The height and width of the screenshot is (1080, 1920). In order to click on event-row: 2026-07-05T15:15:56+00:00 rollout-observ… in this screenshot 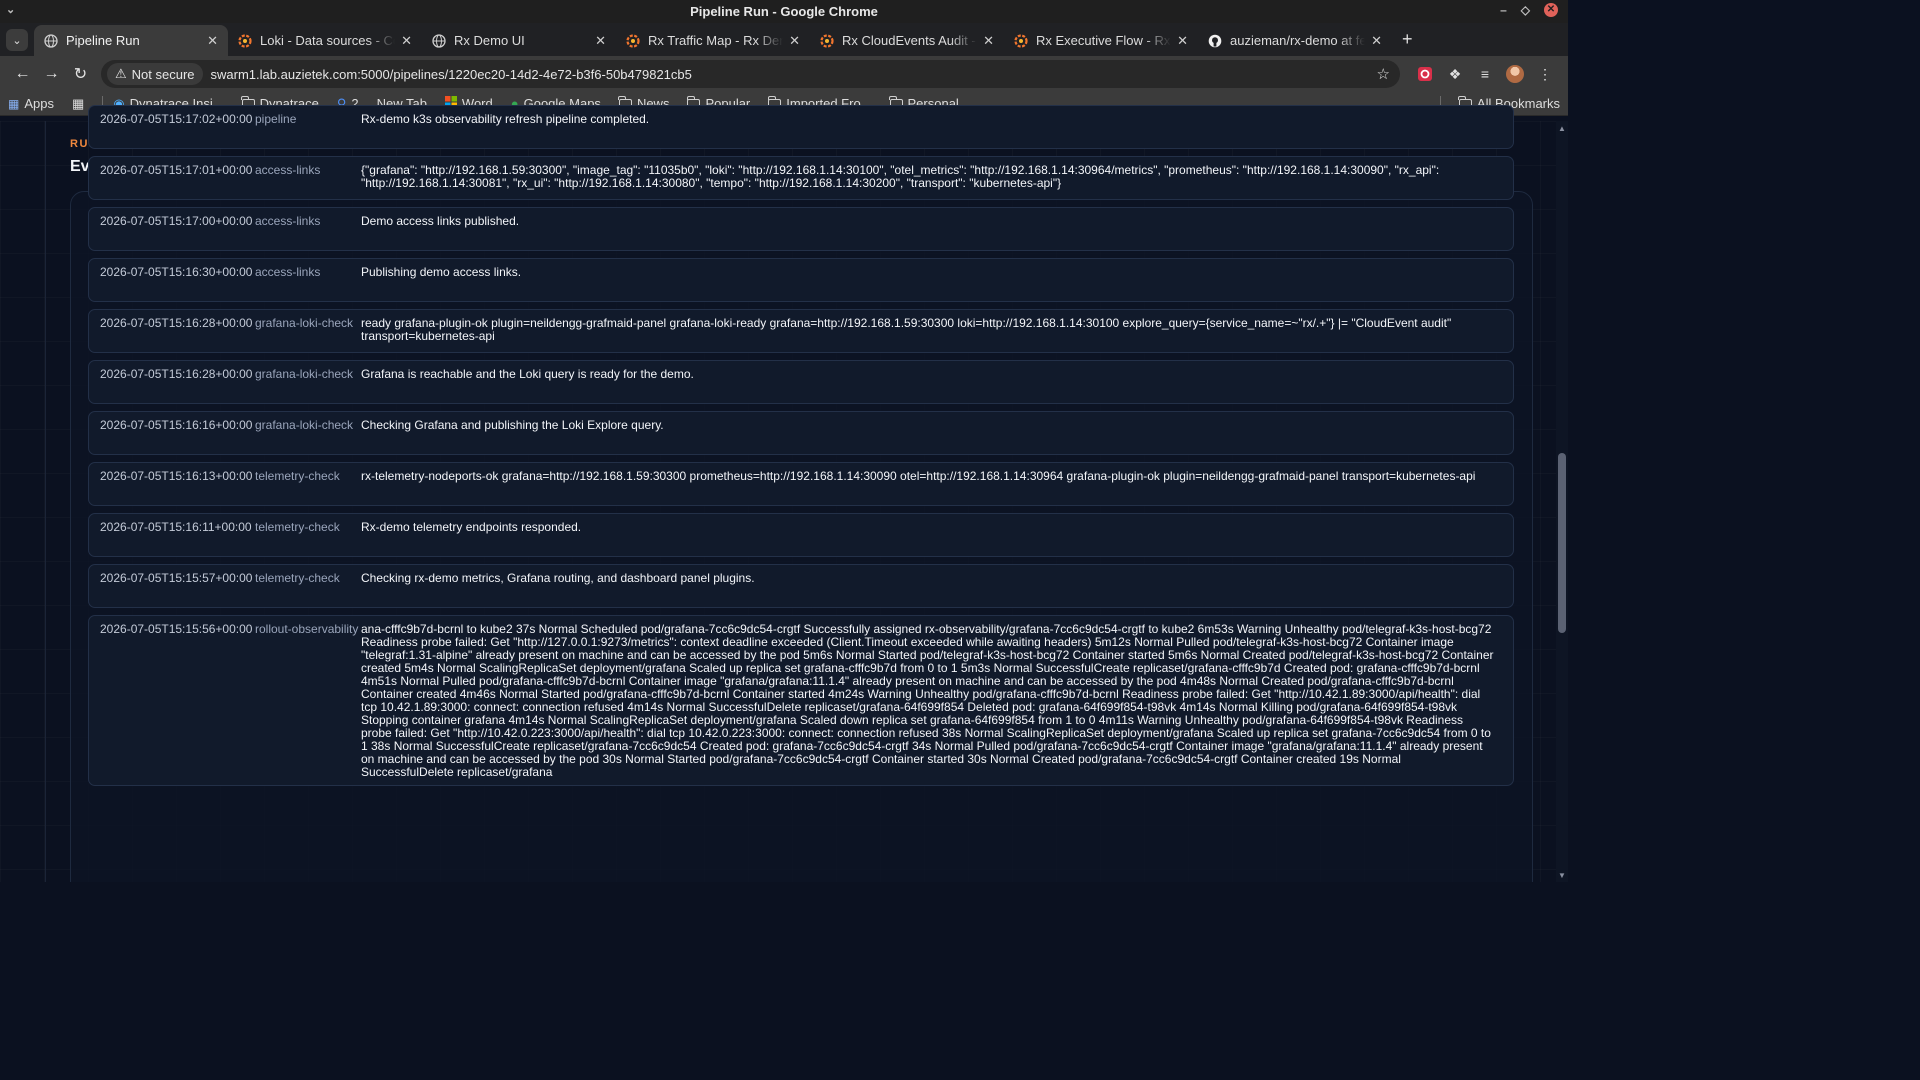, I will do `click(801, 700)`.